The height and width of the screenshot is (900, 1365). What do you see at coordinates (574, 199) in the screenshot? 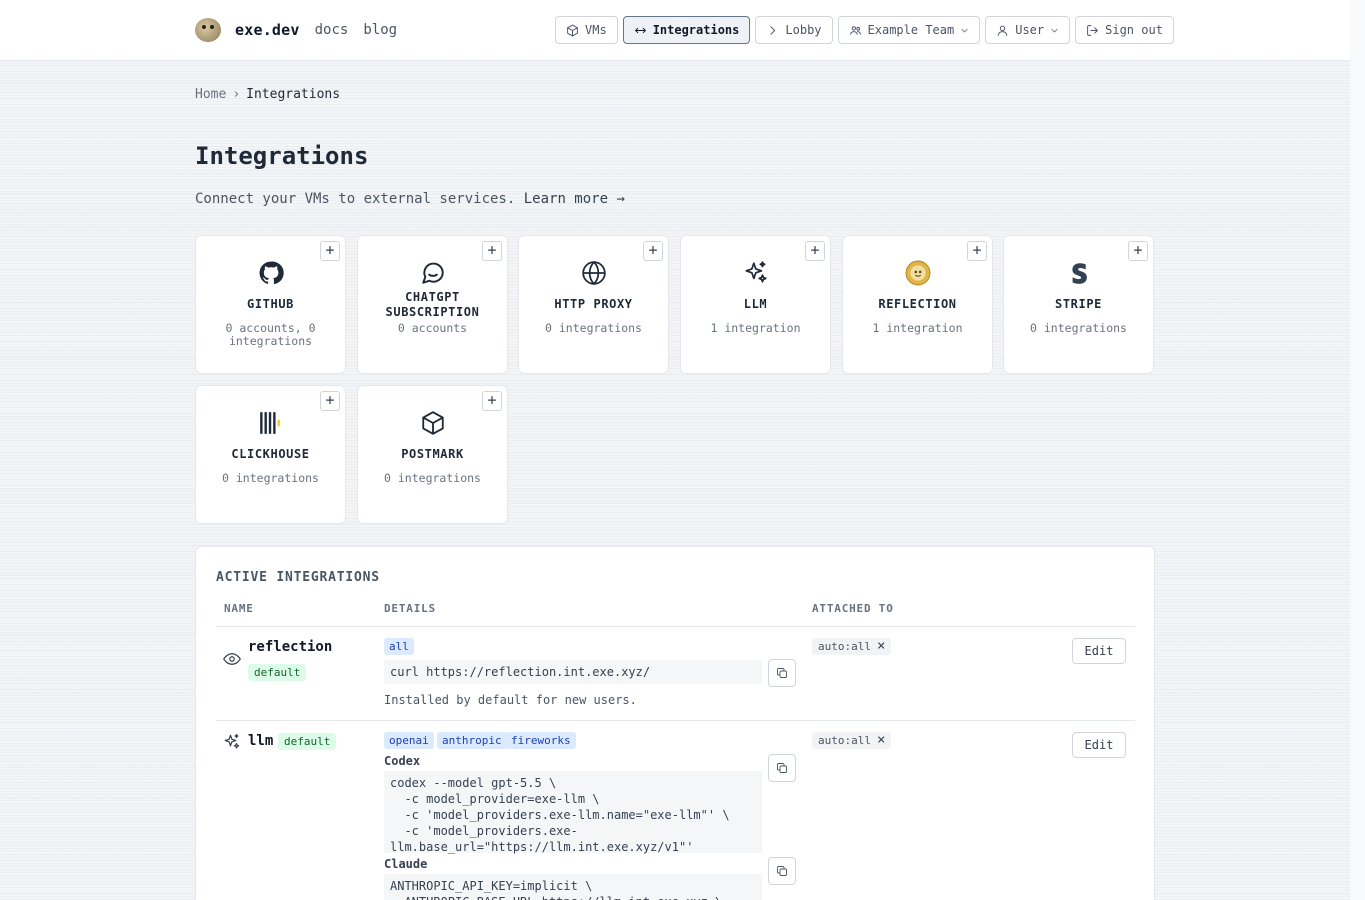
I see `learn-more-link: Learn more →` at bounding box center [574, 199].